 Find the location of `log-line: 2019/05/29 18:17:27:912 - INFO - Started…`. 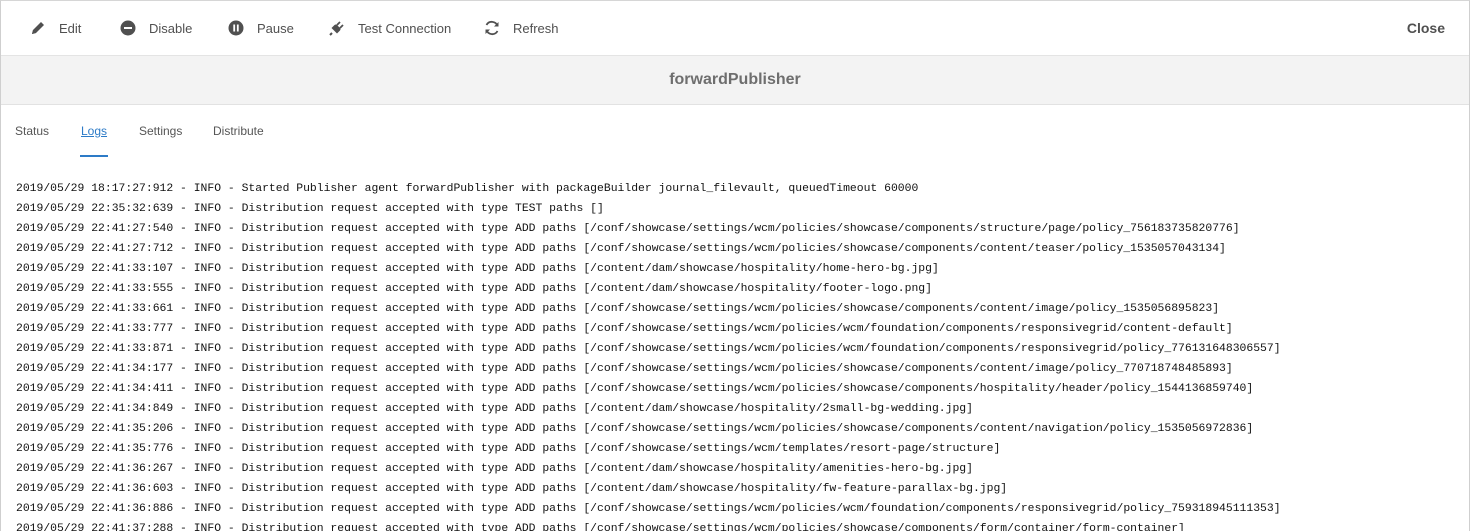

log-line: 2019/05/29 18:17:27:912 - INFO - Started… is located at coordinates (467, 189).